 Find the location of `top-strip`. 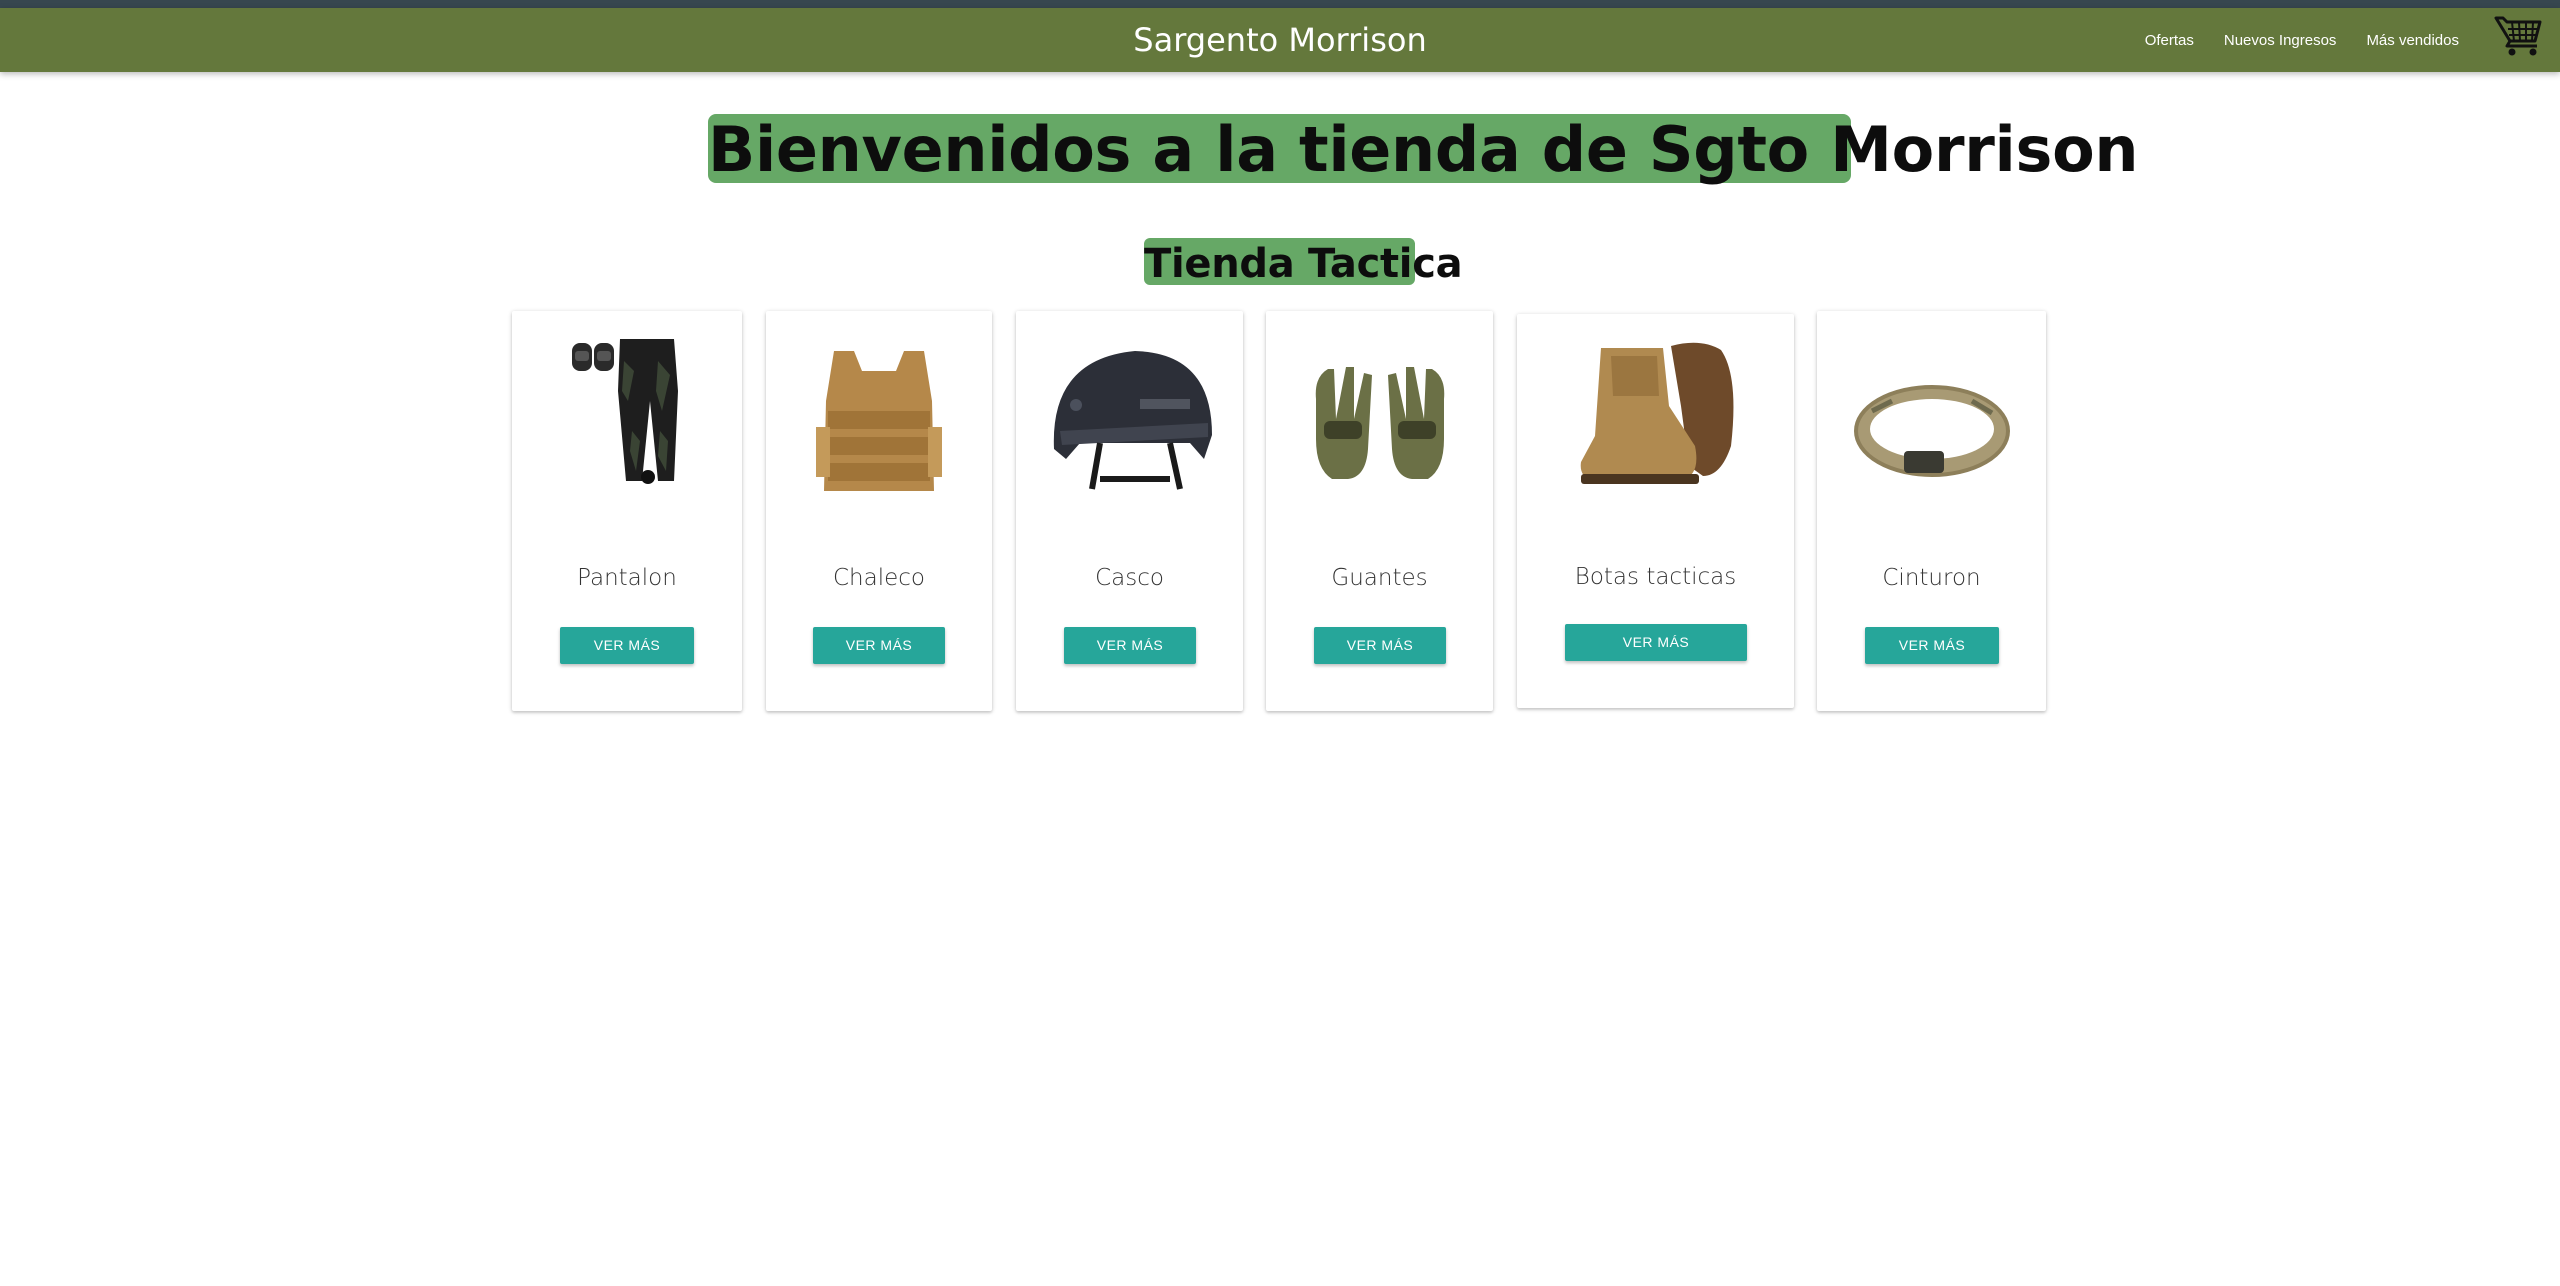

top-strip is located at coordinates (1280, 4).